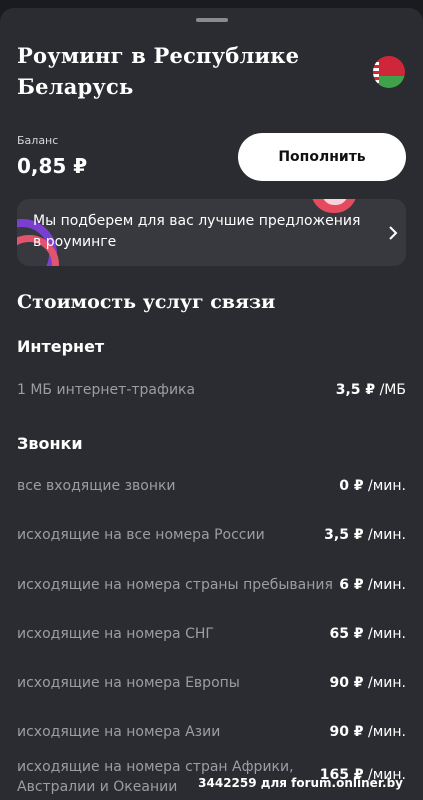  I want to click on price-amount: 0 ₽, so click(351, 486).